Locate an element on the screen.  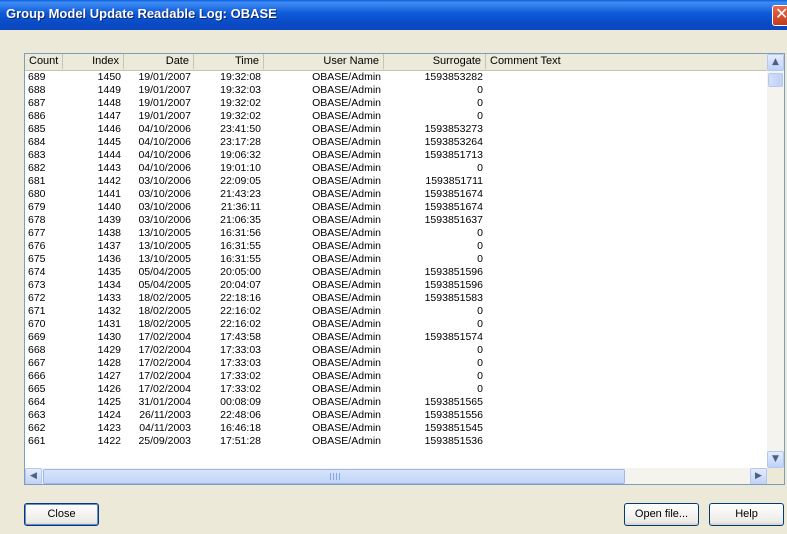
cell-index: 1450 is located at coordinates (109, 77).